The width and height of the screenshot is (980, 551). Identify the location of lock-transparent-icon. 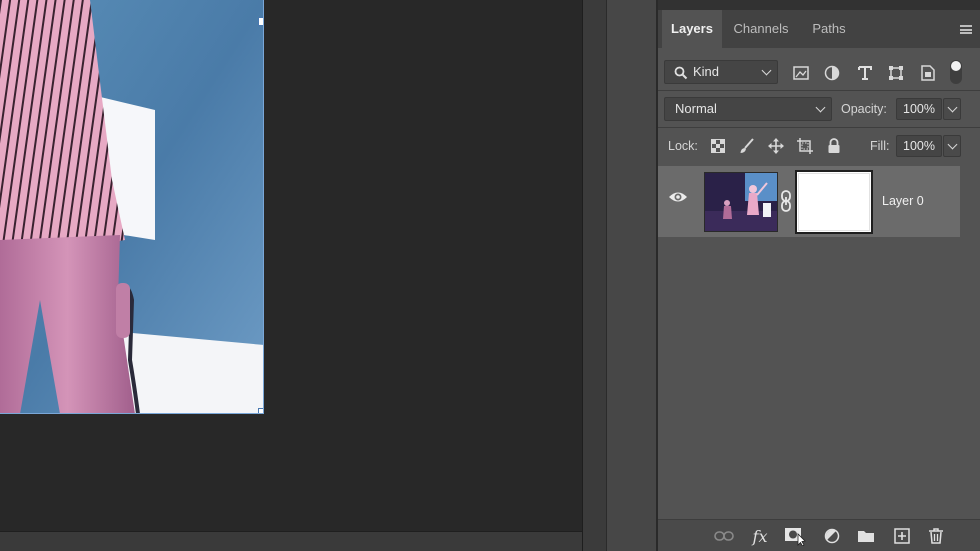
(718, 146).